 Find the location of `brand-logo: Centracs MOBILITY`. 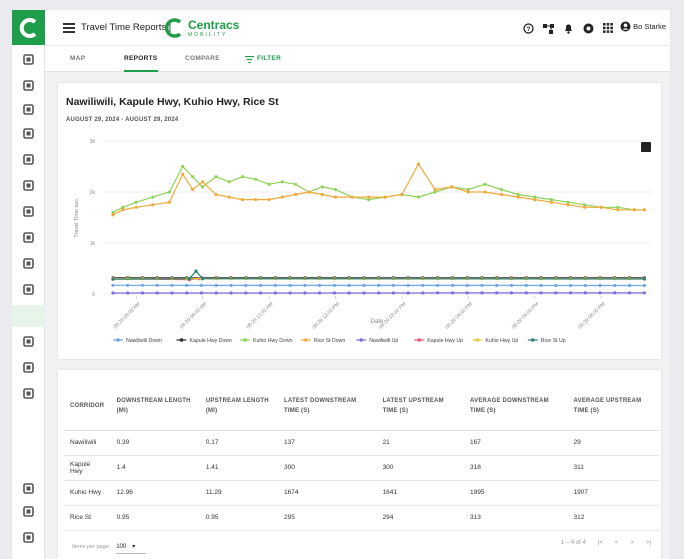

brand-logo: Centracs MOBILITY is located at coordinates (201, 28).